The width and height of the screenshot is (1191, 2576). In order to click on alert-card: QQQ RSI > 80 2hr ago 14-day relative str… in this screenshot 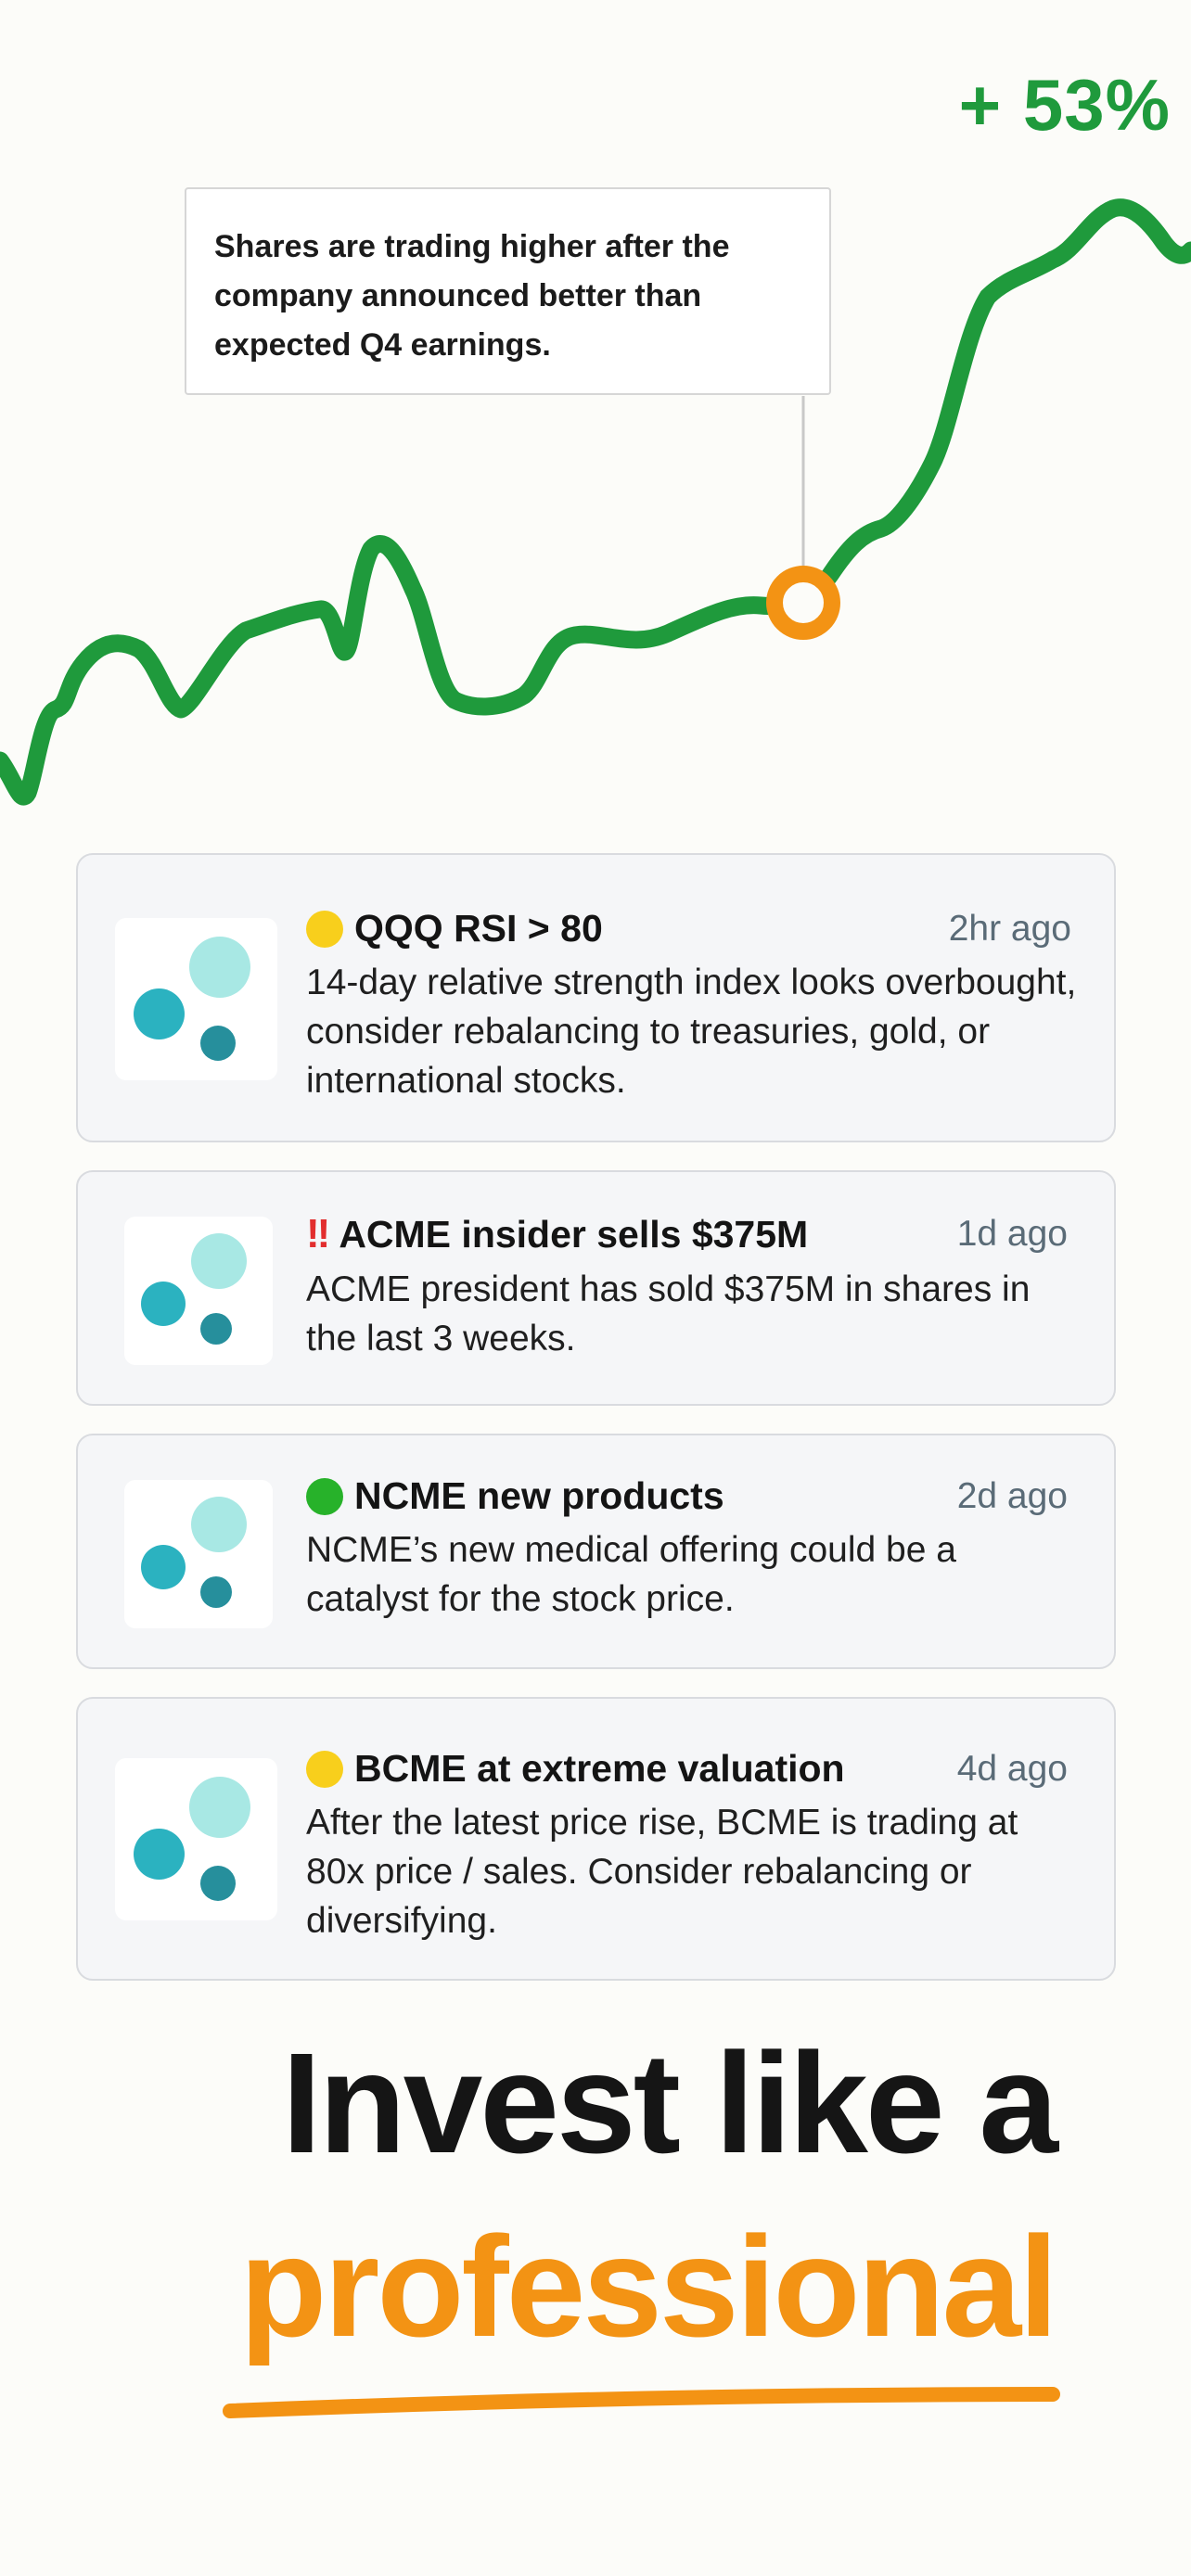, I will do `click(596, 997)`.